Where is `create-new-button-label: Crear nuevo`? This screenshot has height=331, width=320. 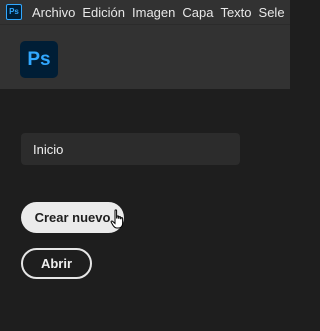 create-new-button-label: Crear nuevo is located at coordinates (72, 217).